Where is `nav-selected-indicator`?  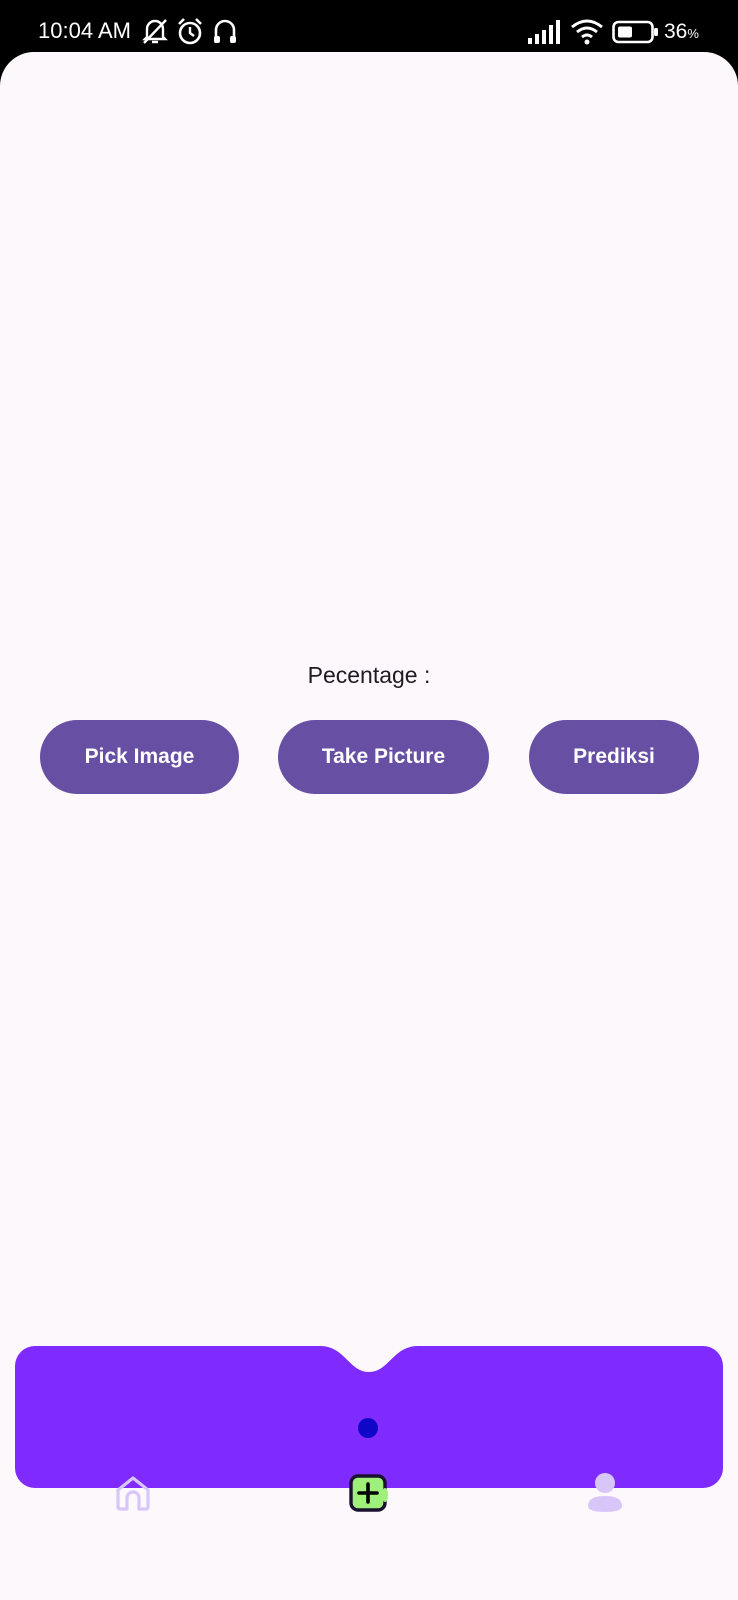 nav-selected-indicator is located at coordinates (368, 1428).